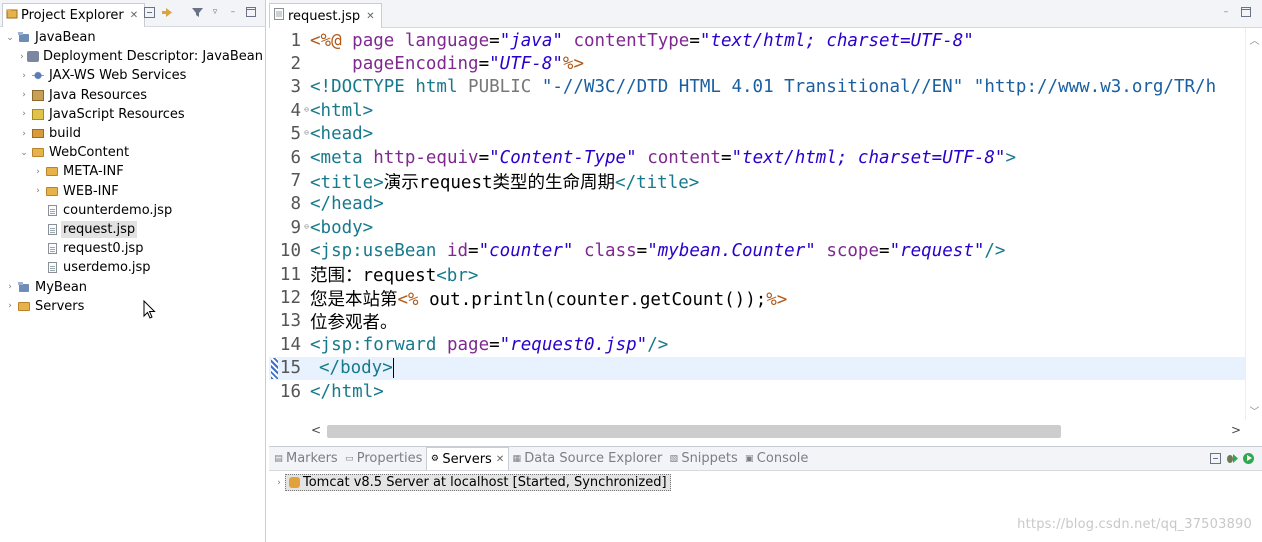 This screenshot has height=542, width=1262. What do you see at coordinates (757, 181) in the screenshot?
I see `code-line: 7 <title>演示request类型的生命周期</title>` at bounding box center [757, 181].